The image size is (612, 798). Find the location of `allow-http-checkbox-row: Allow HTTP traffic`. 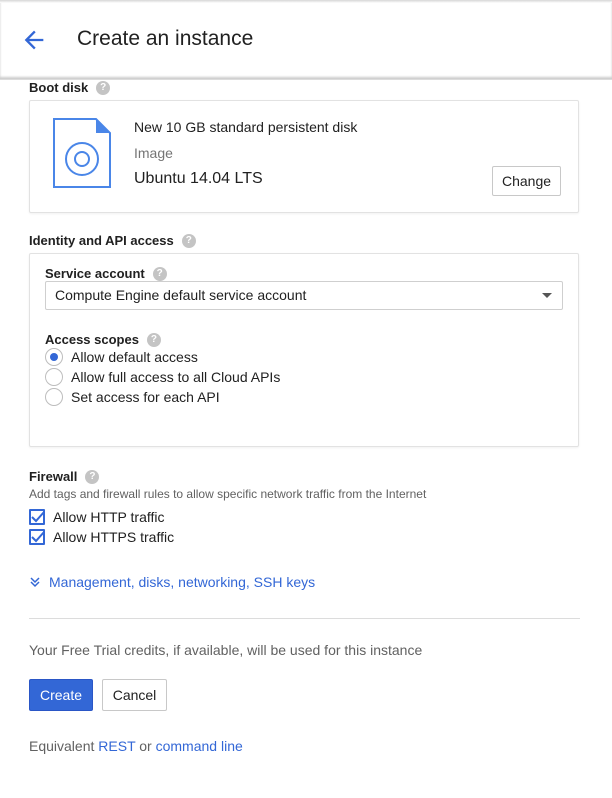

allow-http-checkbox-row: Allow HTTP traffic is located at coordinates (97, 517).